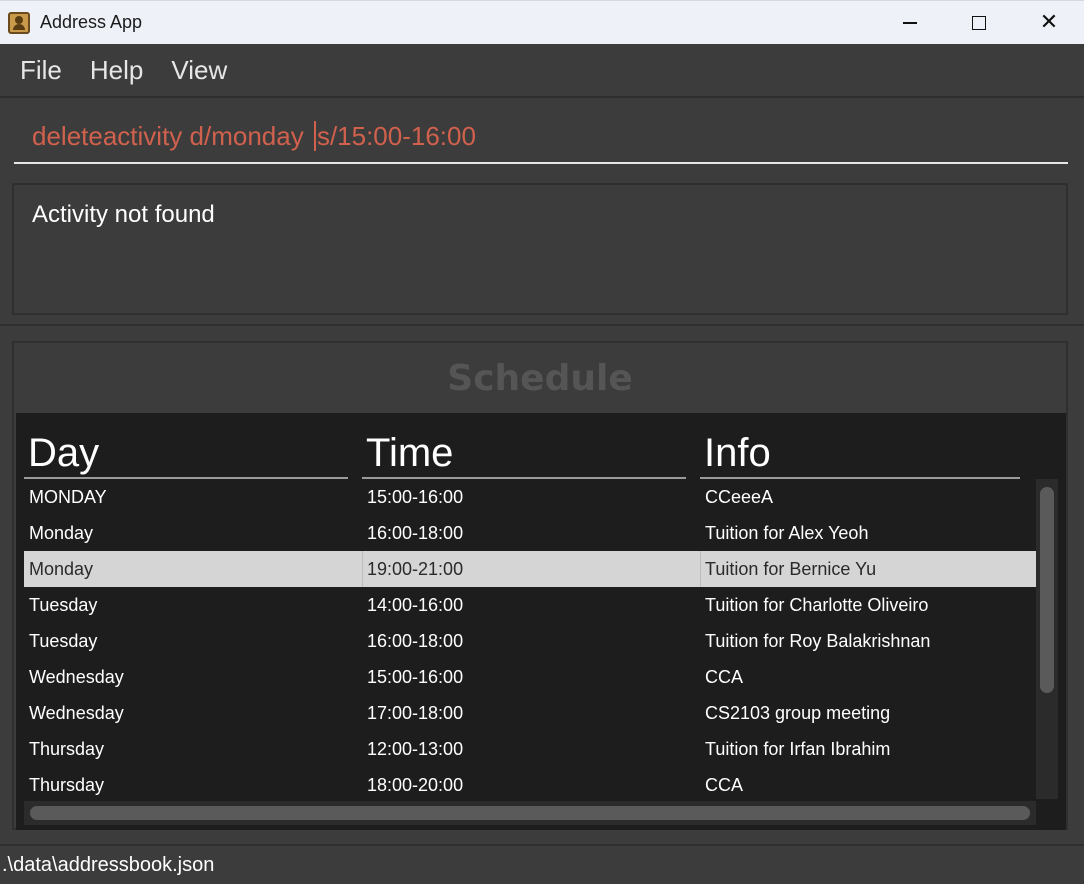  What do you see at coordinates (415, 605) in the screenshot?
I see `cell-time: 14:00-16:00` at bounding box center [415, 605].